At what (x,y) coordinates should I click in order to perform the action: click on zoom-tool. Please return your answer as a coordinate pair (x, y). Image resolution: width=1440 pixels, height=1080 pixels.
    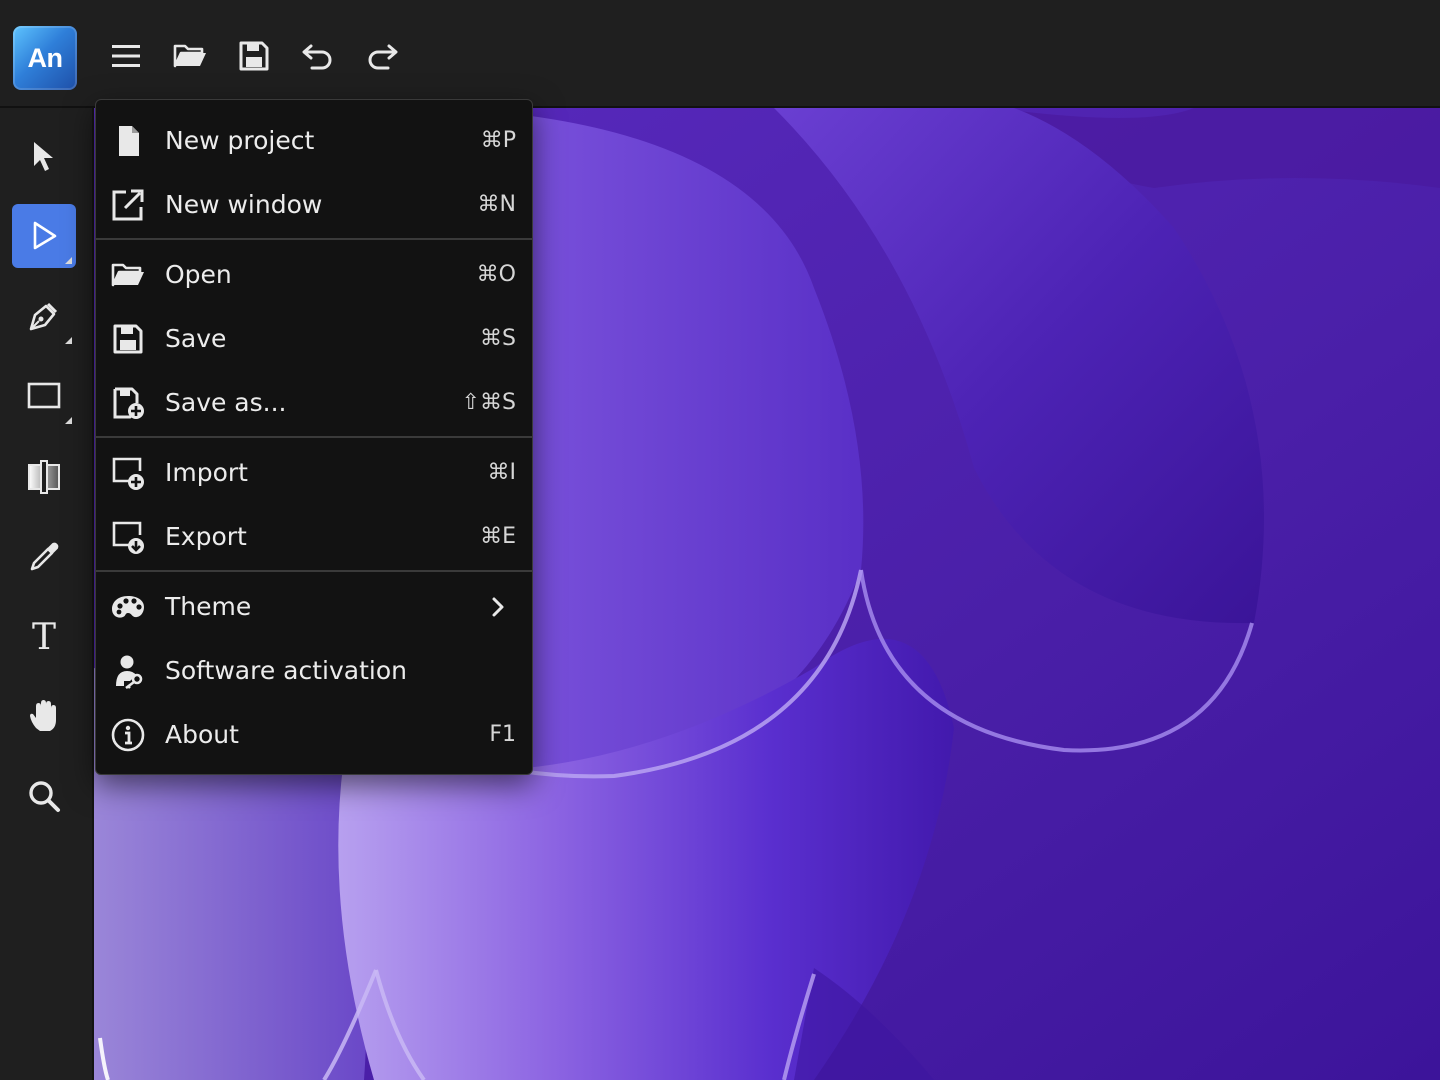
    Looking at the image, I should click on (44, 796).